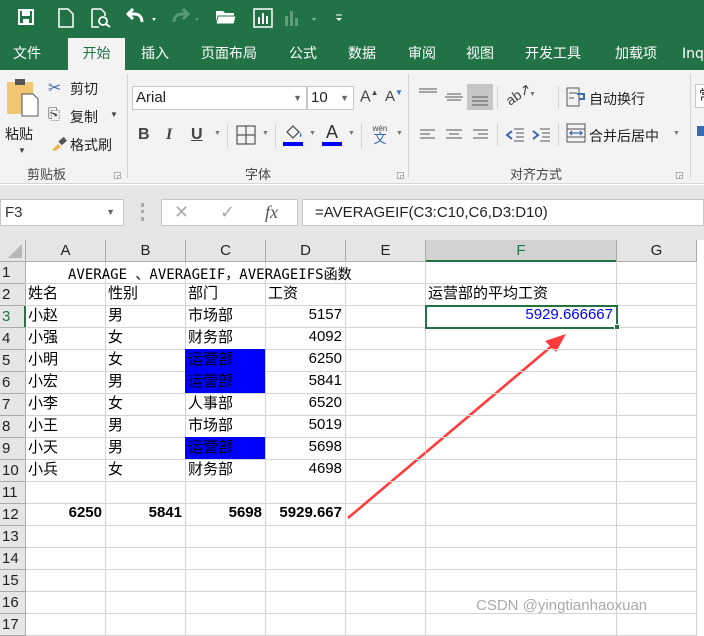 The image size is (704, 636). Describe the element at coordinates (265, 133) in the screenshot. I see `borders-dropdown-icon: ▼` at that location.